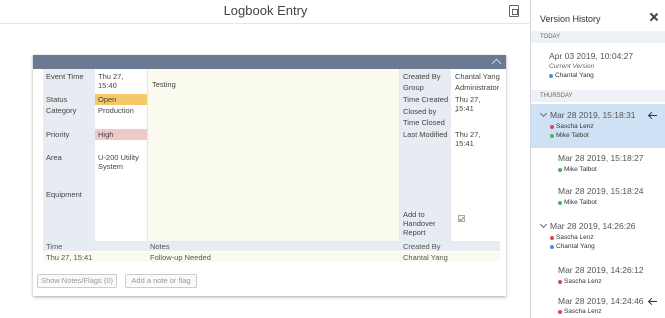 The image size is (665, 318). What do you see at coordinates (271, 246) in the screenshot?
I see `notes-table-header: Time Notes Created By` at bounding box center [271, 246].